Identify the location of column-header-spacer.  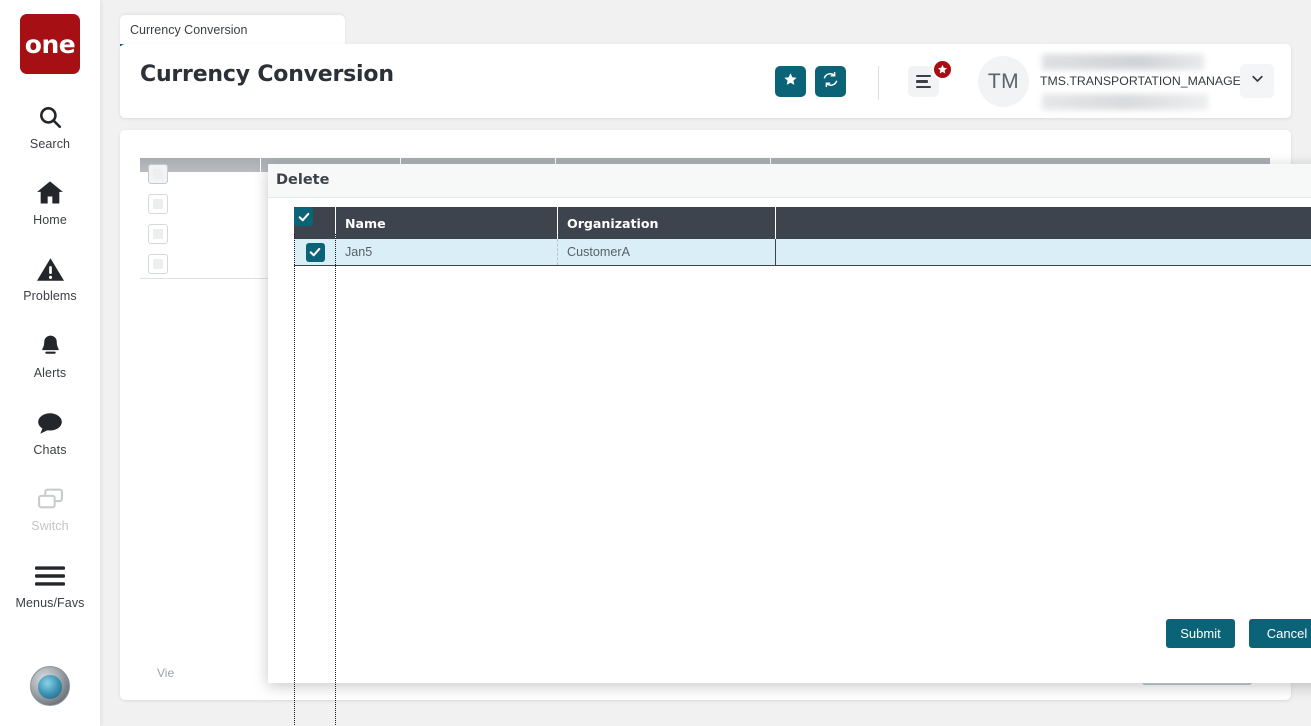
(1043, 223).